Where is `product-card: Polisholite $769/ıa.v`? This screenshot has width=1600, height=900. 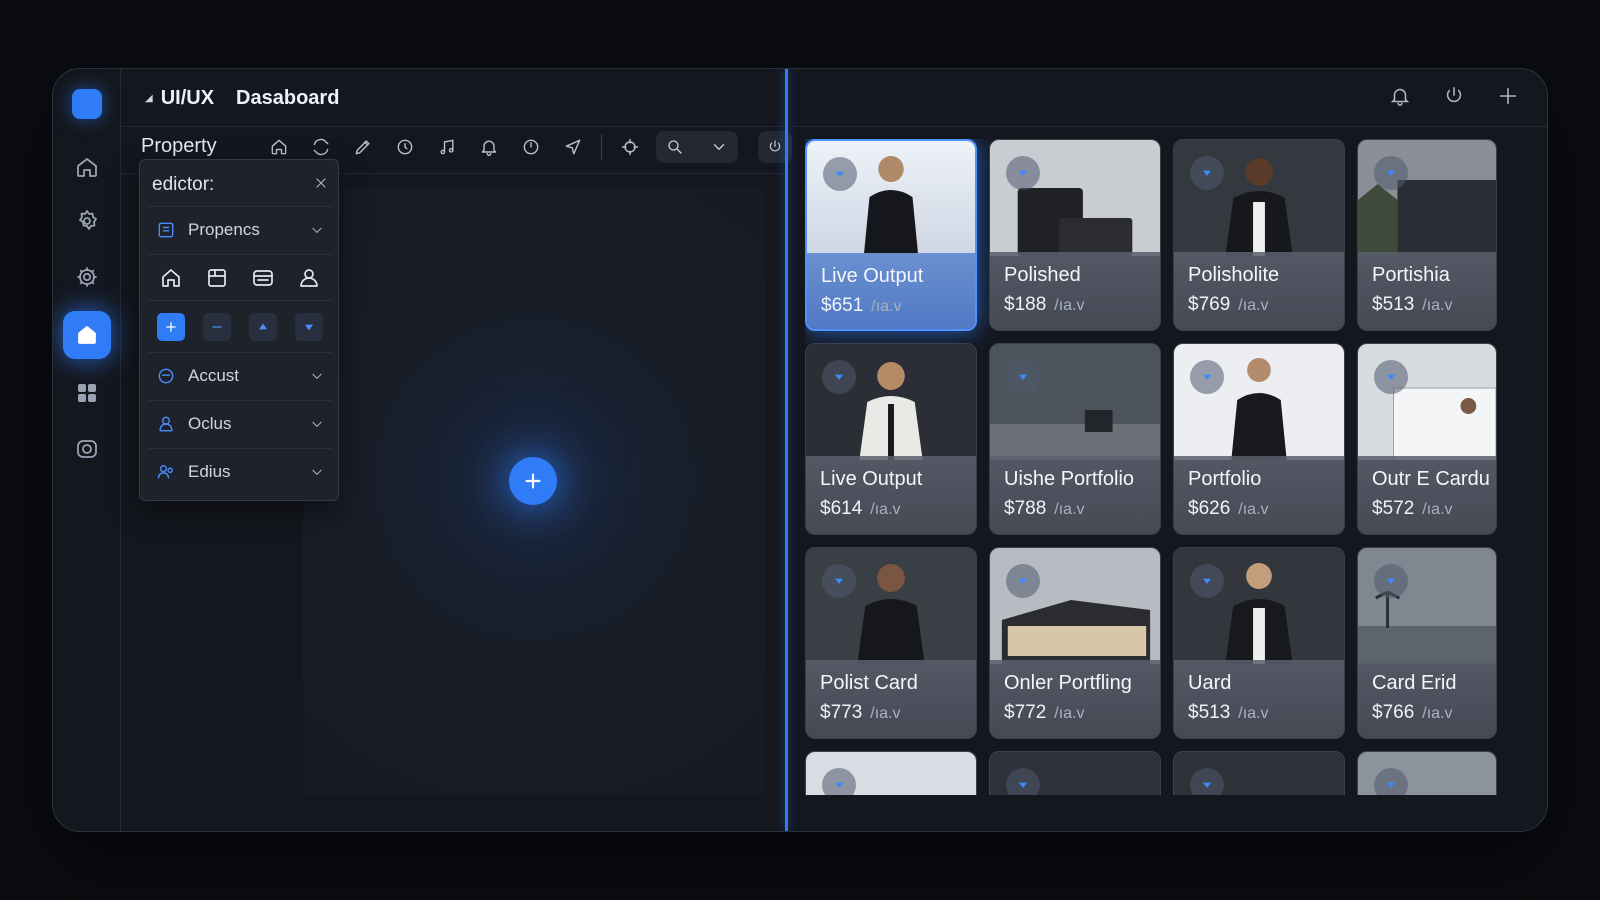
product-card: Polisholite $769/ıa.v is located at coordinates (1259, 235).